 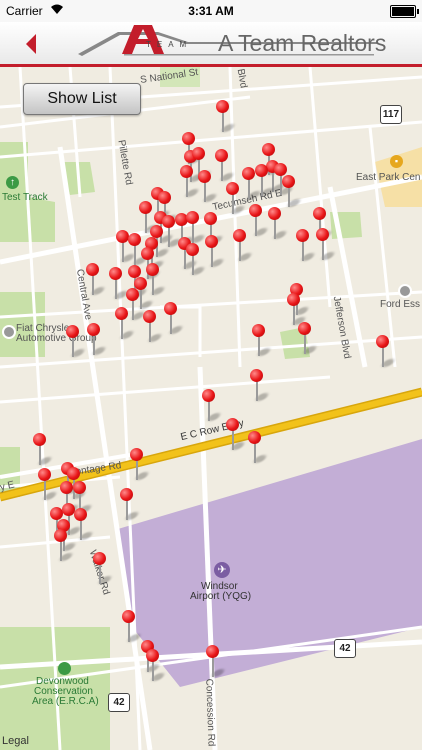 What do you see at coordinates (400, 304) in the screenshot?
I see `poi-ford: Ford Ess` at bounding box center [400, 304].